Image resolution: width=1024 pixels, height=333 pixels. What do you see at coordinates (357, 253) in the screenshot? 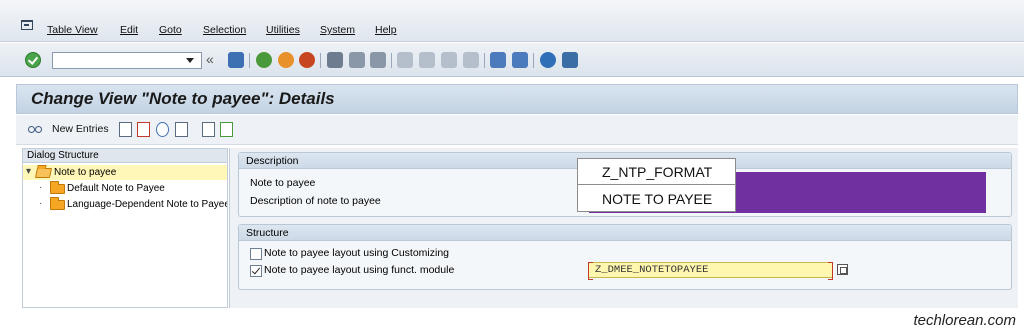
I see `customizing-option-label: Note to payee layout using Customizing` at bounding box center [357, 253].